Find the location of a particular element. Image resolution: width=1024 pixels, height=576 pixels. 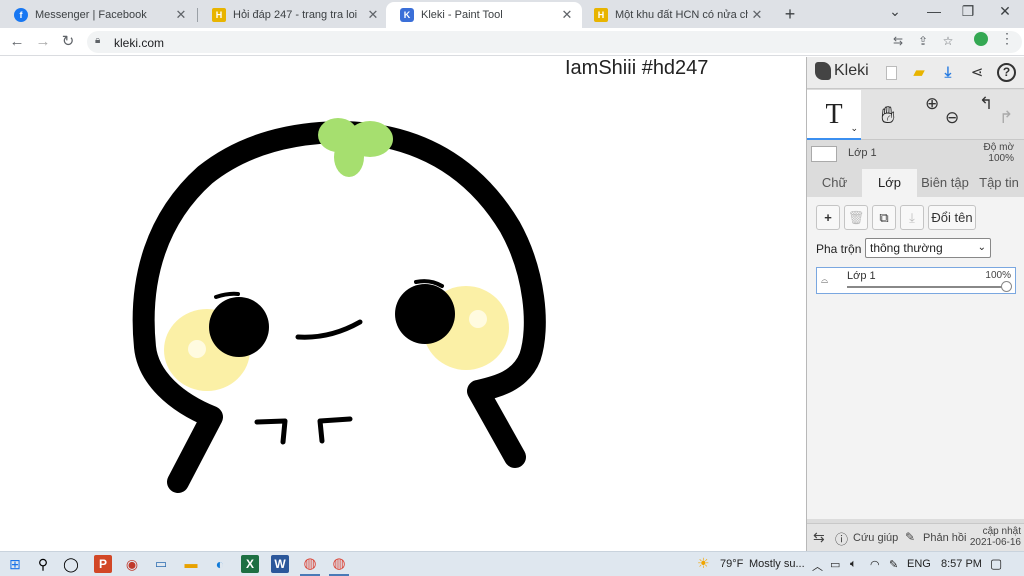

minimize-icon: — is located at coordinates (934, 11).